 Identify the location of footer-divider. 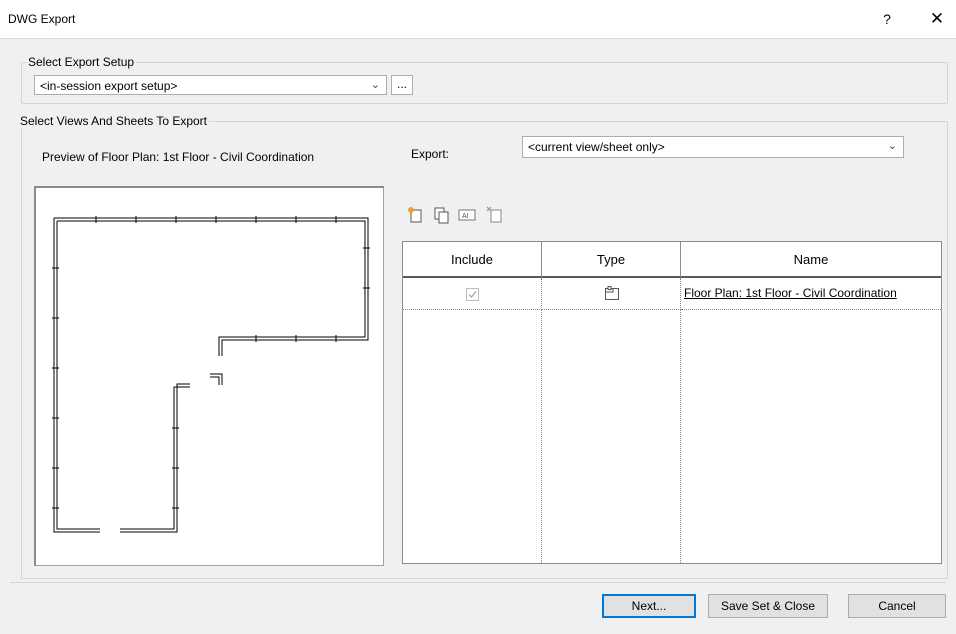
(478, 582).